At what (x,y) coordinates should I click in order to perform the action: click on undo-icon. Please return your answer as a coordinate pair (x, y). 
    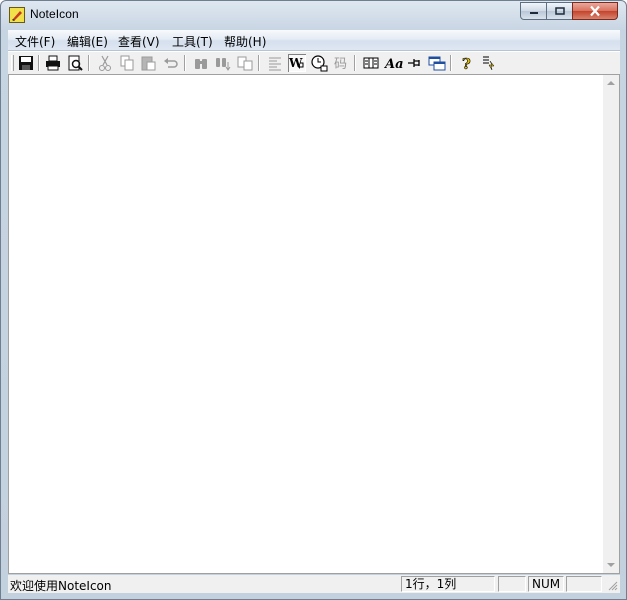
    Looking at the image, I should click on (171, 63).